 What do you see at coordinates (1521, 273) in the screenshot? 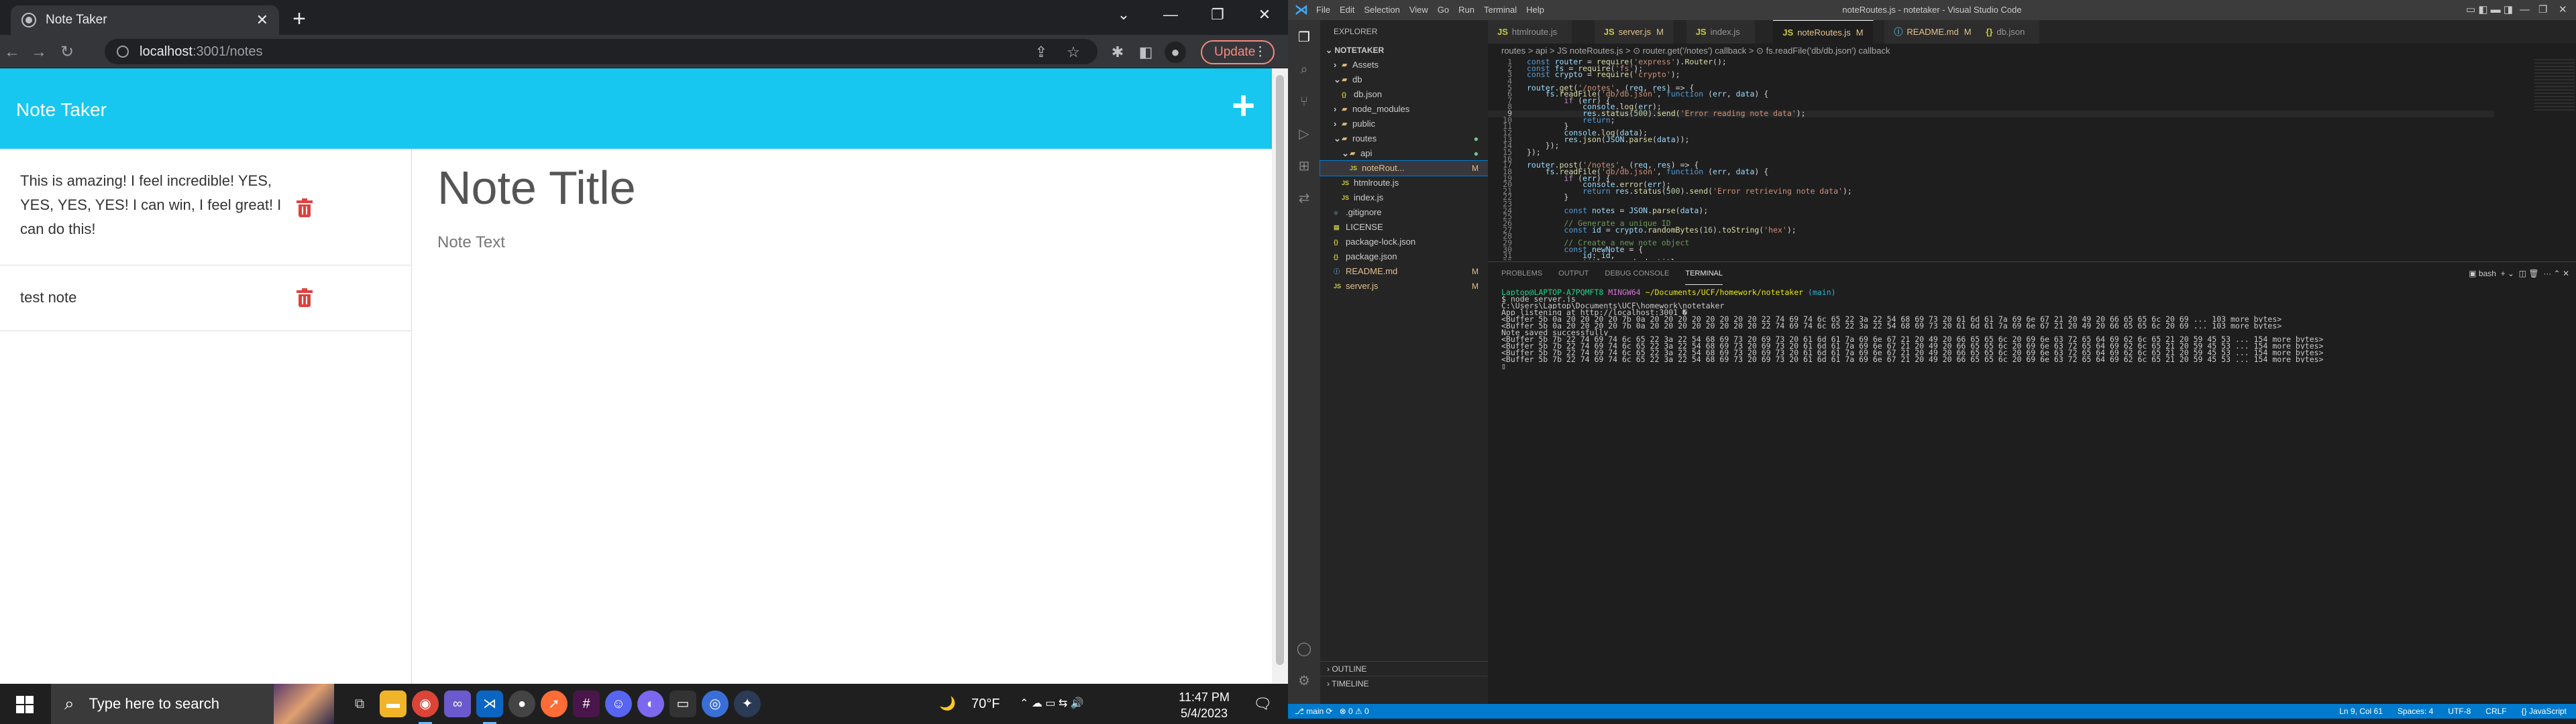
I see `panel-tab-problems: PROBLEMS` at bounding box center [1521, 273].